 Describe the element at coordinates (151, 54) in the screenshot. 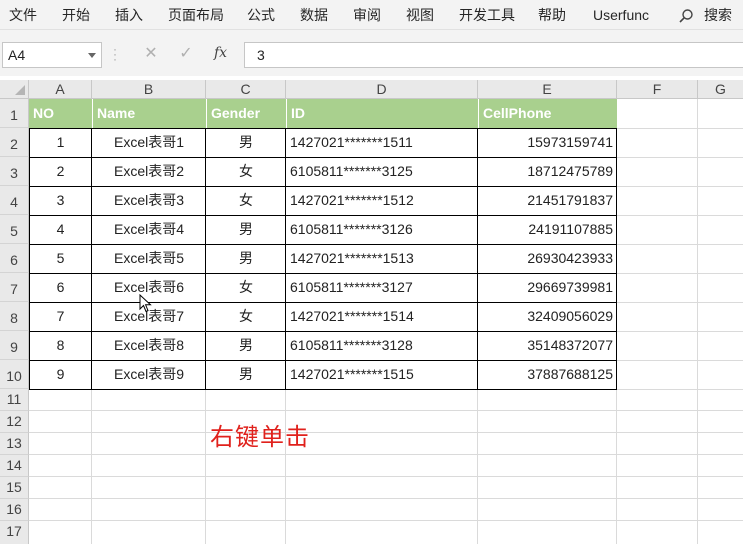

I see `cancel-icon: ✕` at that location.